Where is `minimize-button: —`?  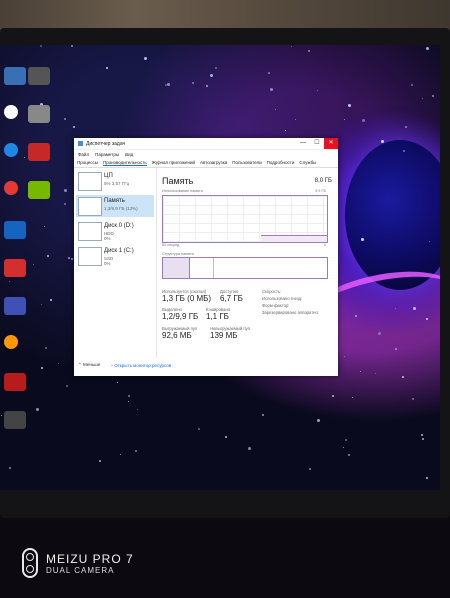
minimize-button: — is located at coordinates (303, 143).